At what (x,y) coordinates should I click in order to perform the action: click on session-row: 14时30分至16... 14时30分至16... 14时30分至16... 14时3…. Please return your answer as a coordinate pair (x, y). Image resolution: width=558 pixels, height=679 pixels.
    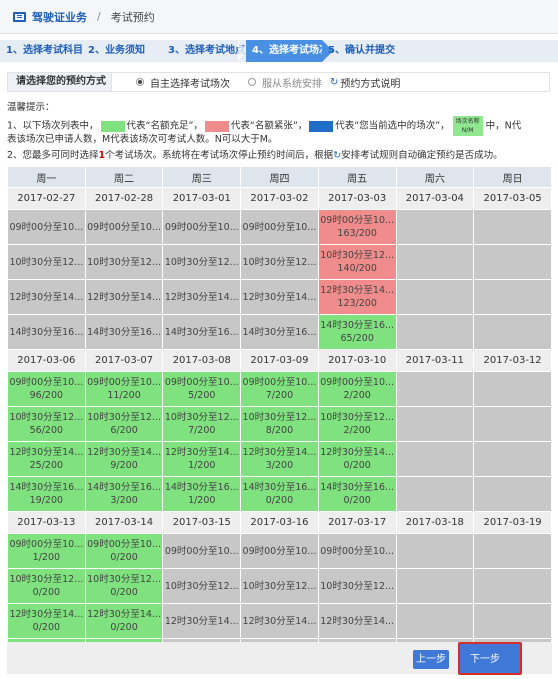
    Looking at the image, I should click on (279, 332).